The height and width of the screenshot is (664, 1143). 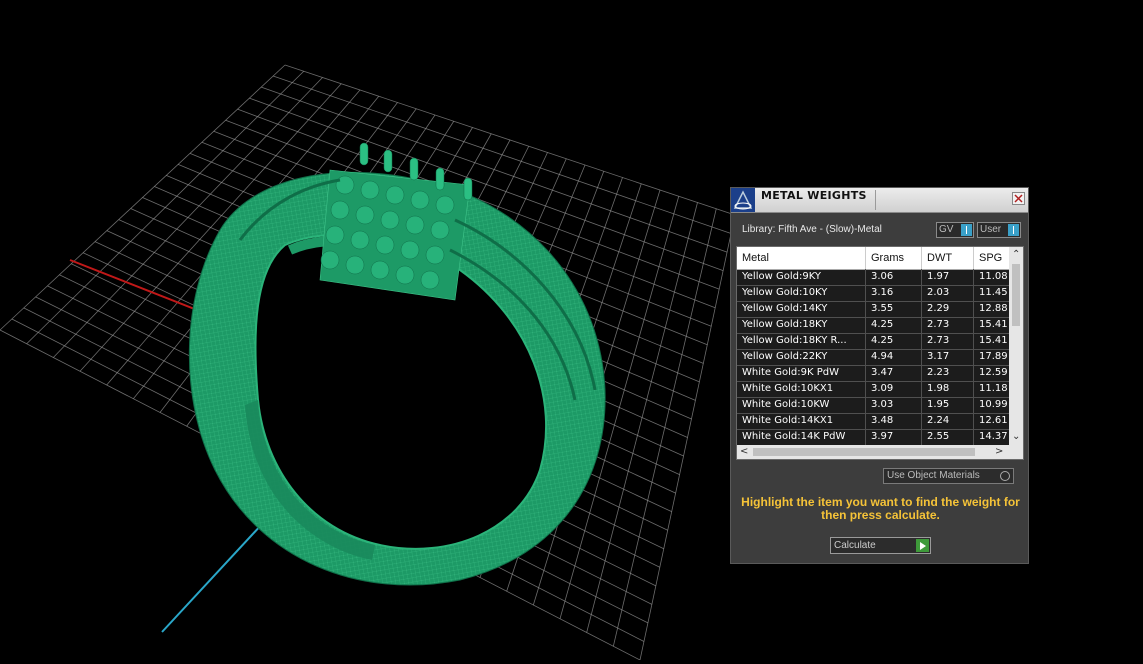 I want to click on user-dropdown: User, so click(x=999, y=230).